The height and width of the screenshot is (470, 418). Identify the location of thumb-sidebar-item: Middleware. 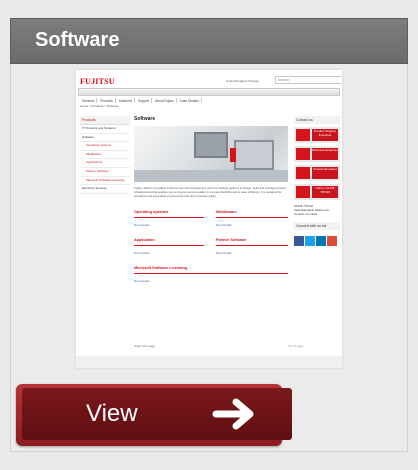
(105, 155).